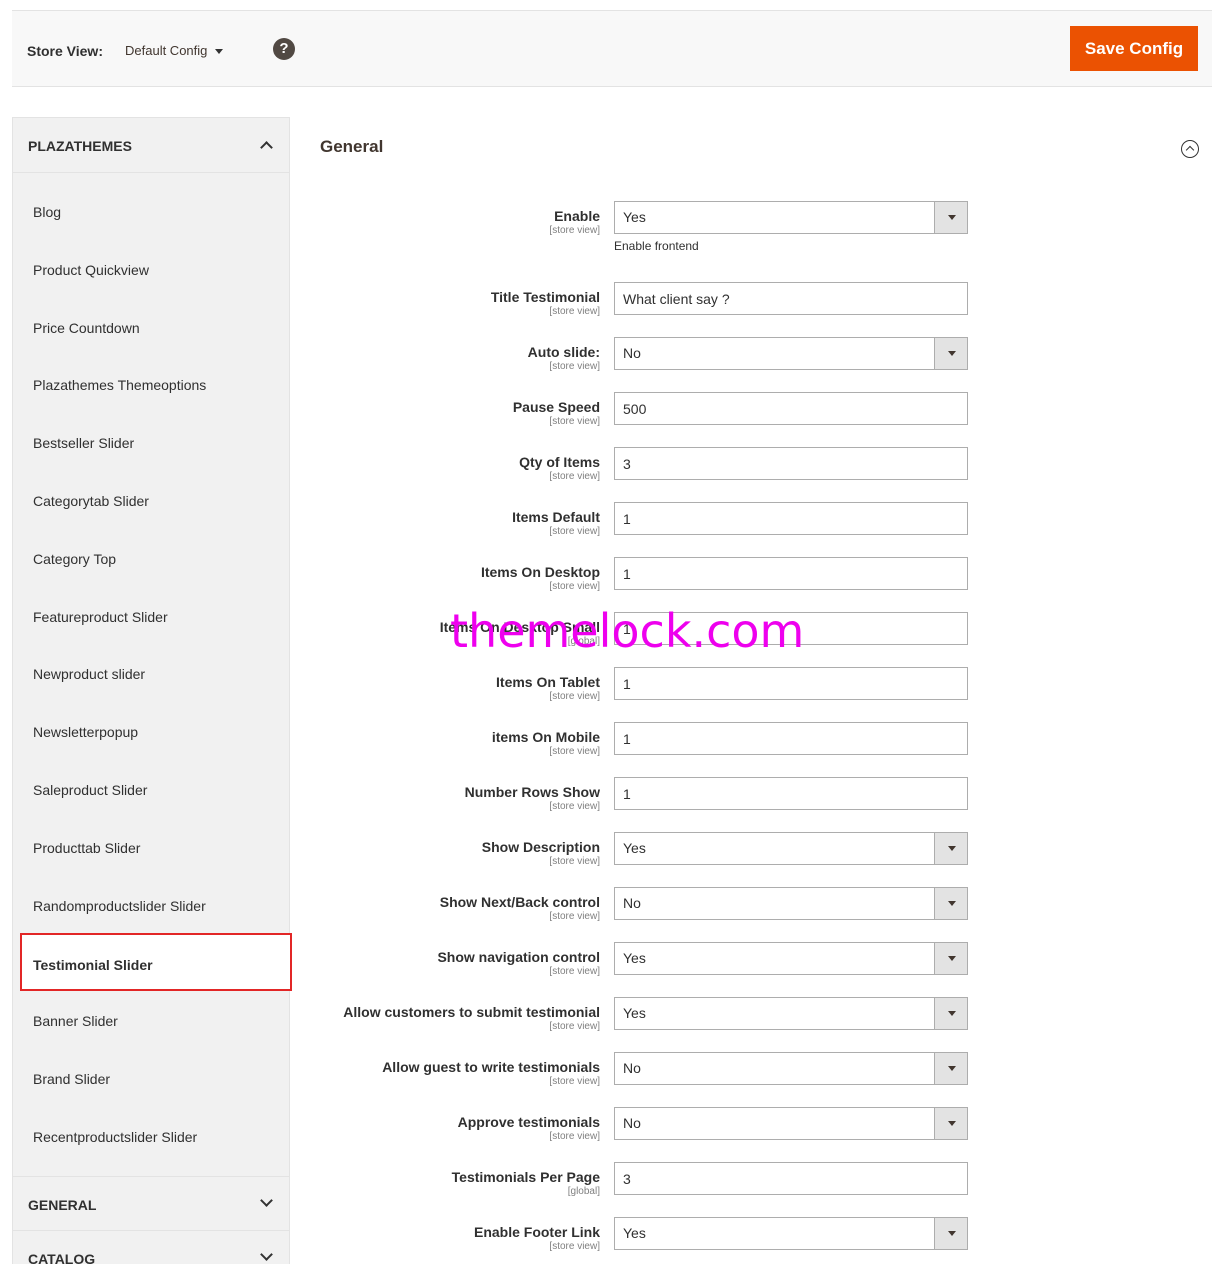 The image size is (1226, 1264). Describe the element at coordinates (151, 847) in the screenshot. I see `sidebar-item-producttab-slider: Producttab Slider` at that location.